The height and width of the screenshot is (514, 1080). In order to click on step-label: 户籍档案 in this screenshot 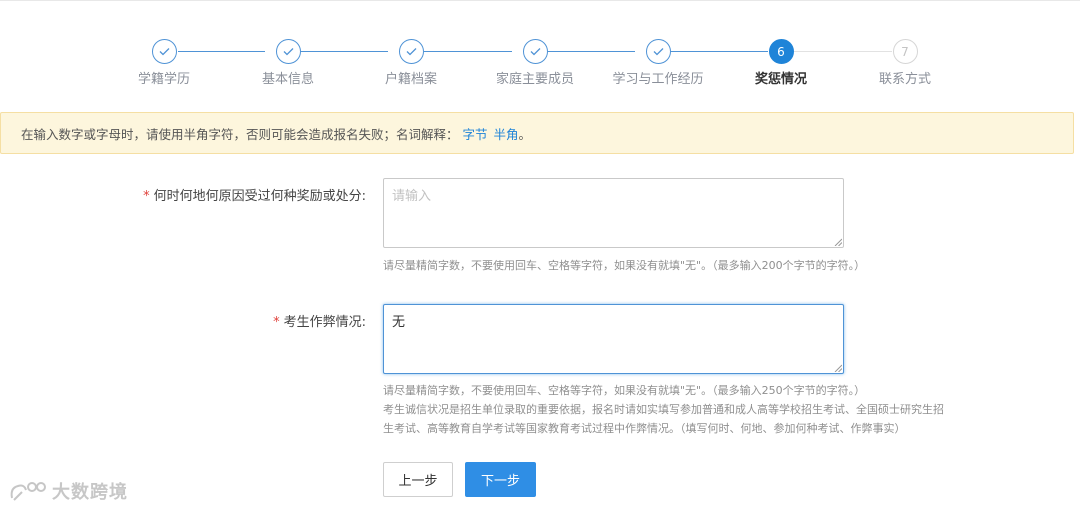, I will do `click(410, 79)`.